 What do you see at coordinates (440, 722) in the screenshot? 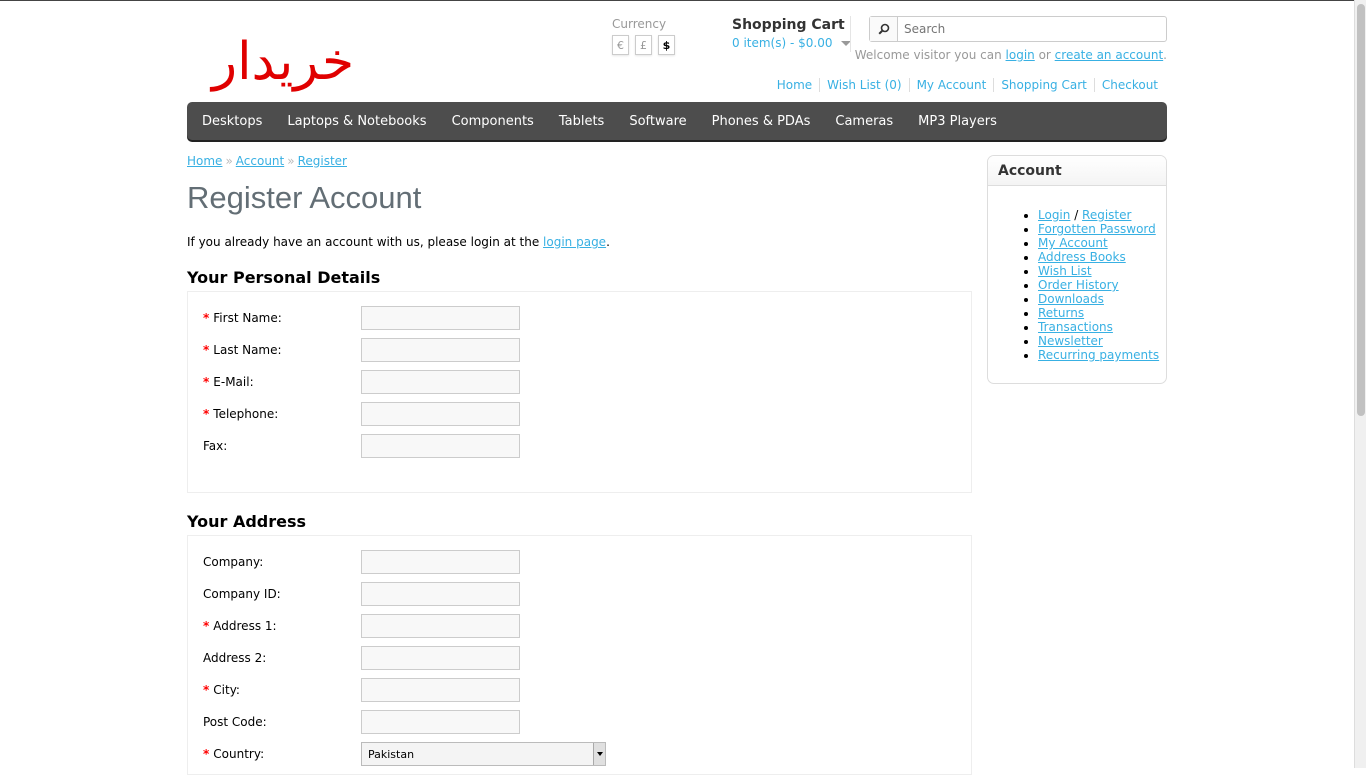
I see `postcode-field` at bounding box center [440, 722].